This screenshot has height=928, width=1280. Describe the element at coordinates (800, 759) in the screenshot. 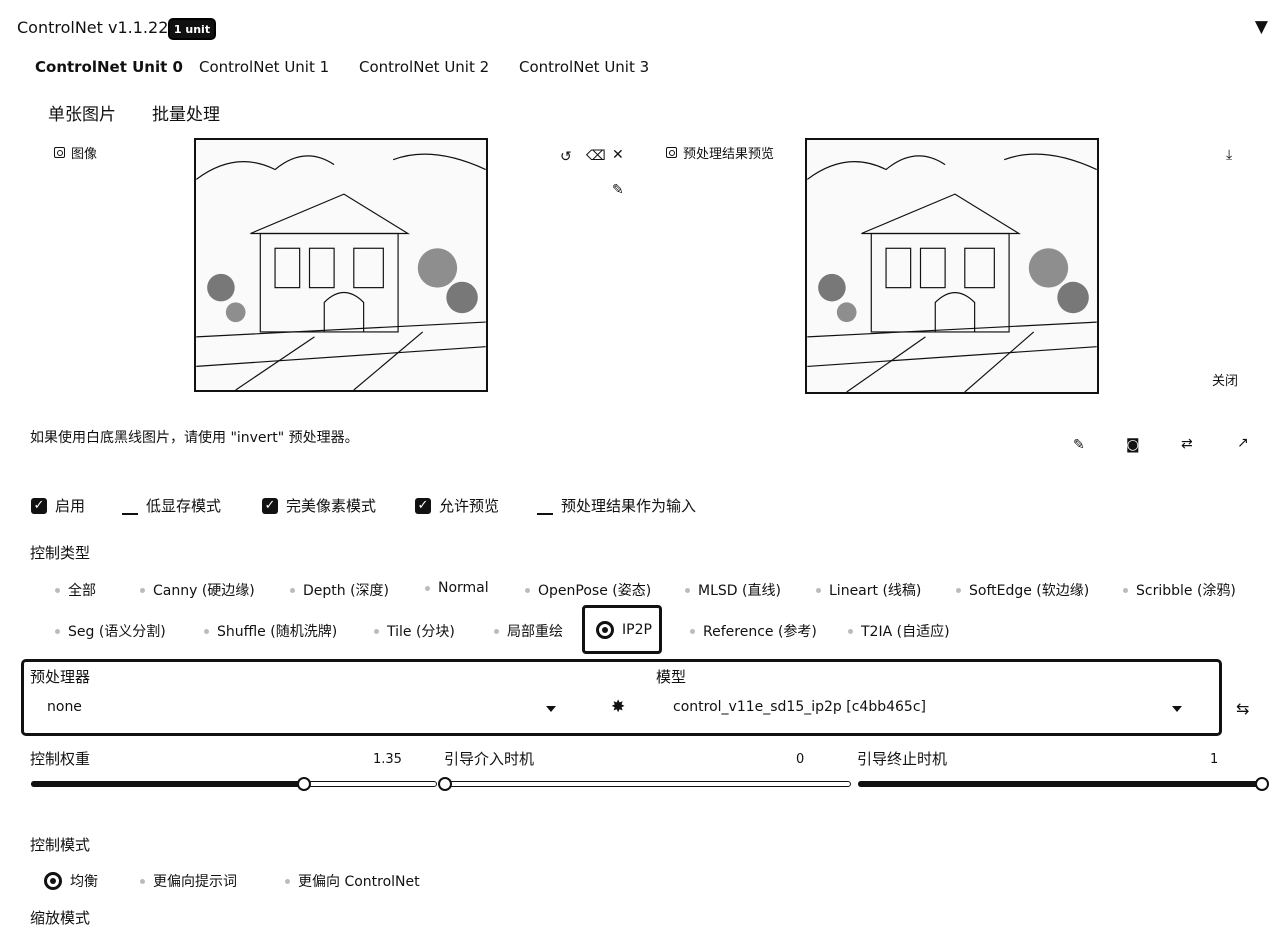

I see `guidance-start-value: 0` at that location.